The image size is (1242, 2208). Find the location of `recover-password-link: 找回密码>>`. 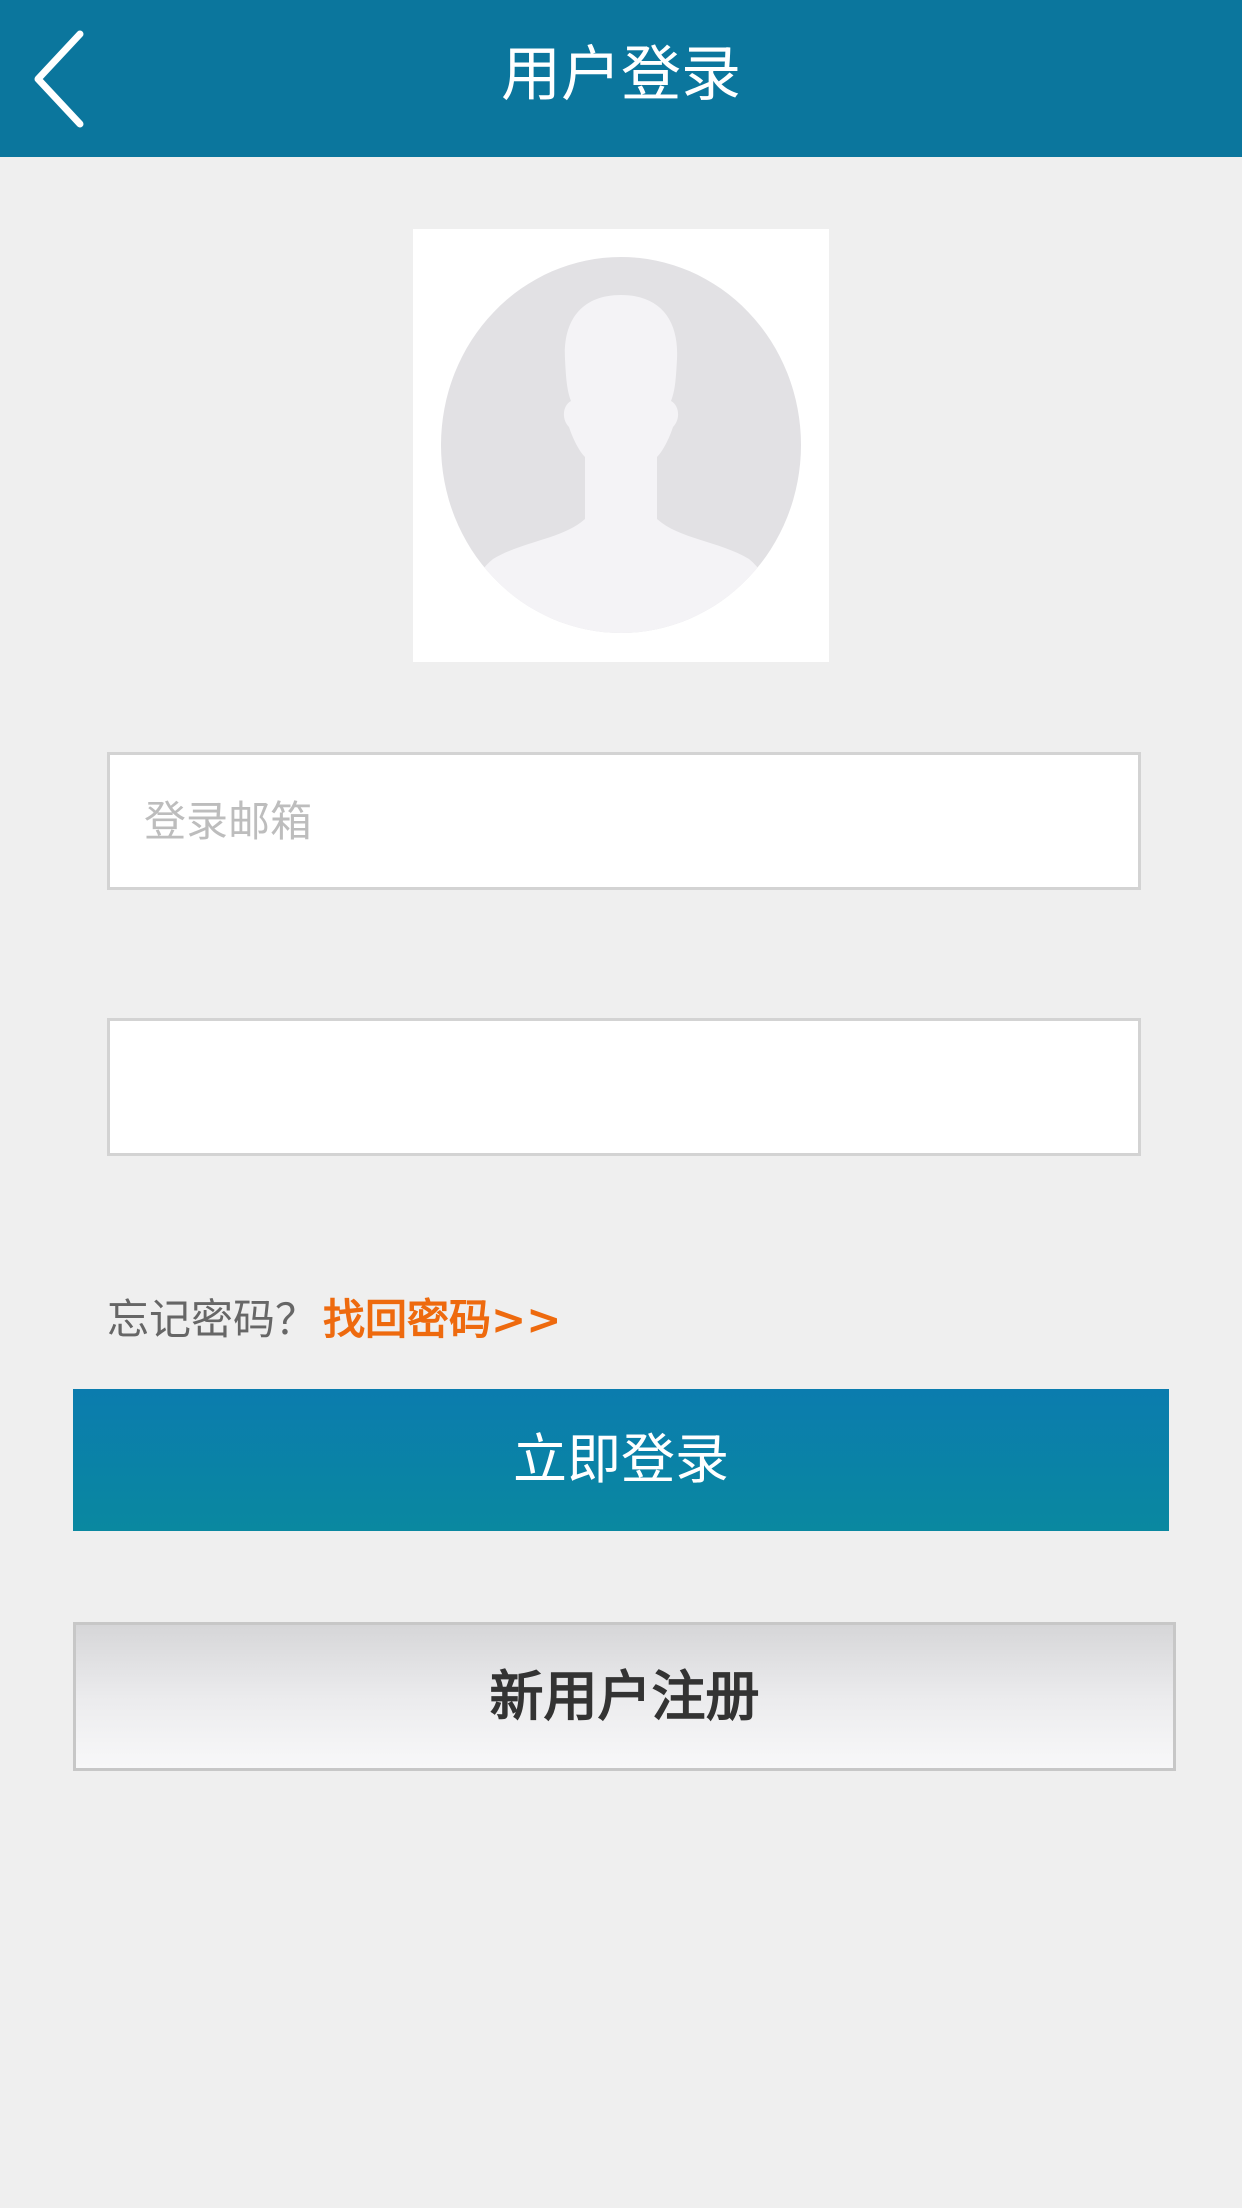

recover-password-link: 找回密码>> is located at coordinates (442, 1319).